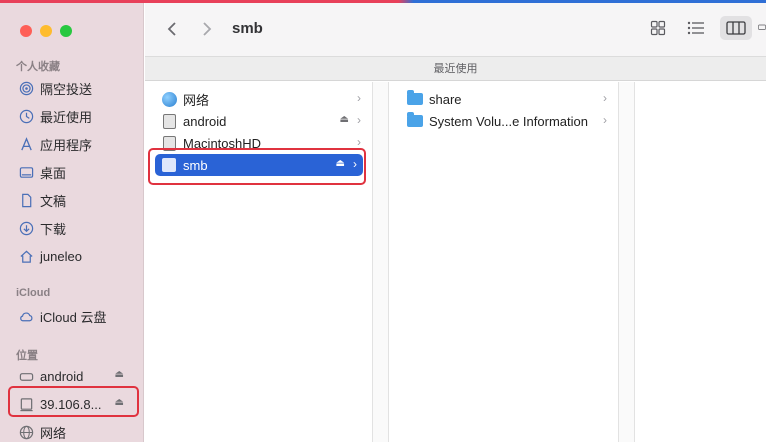 This screenshot has width=766, height=442. I want to click on column-item-share: share ›, so click(507, 99).